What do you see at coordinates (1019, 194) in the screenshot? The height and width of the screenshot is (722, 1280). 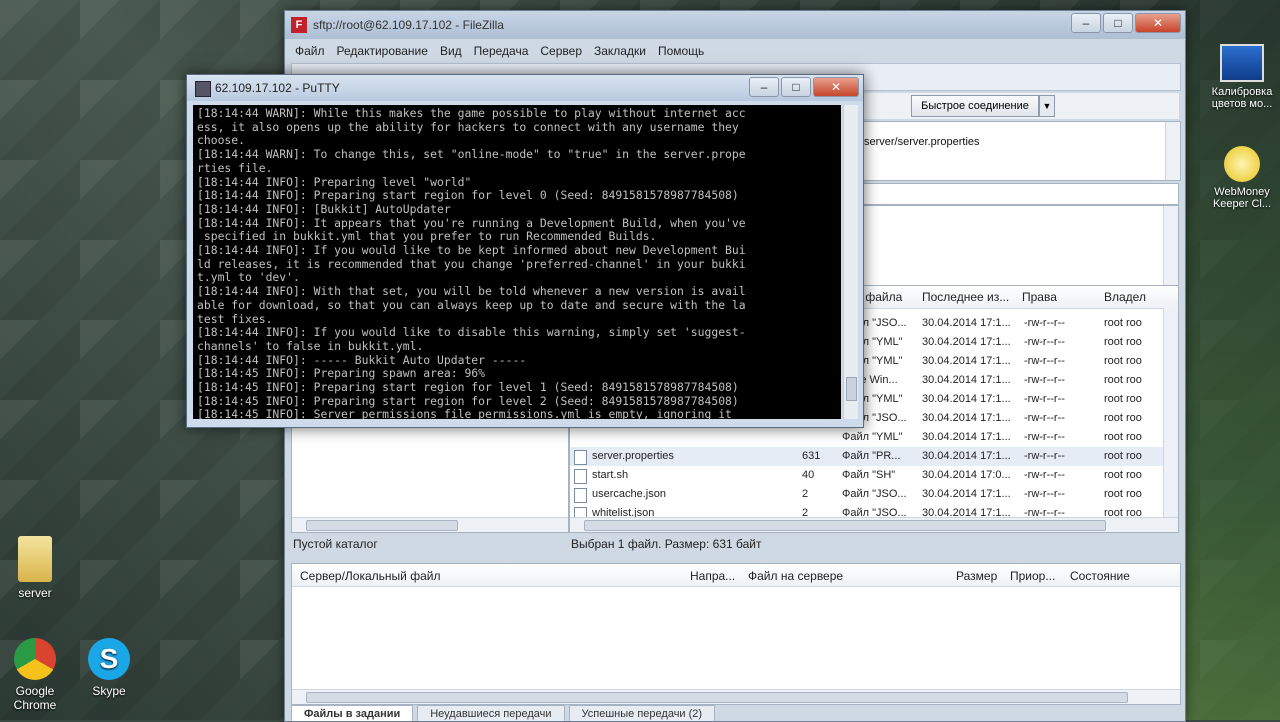 I see `remote-path-input` at bounding box center [1019, 194].